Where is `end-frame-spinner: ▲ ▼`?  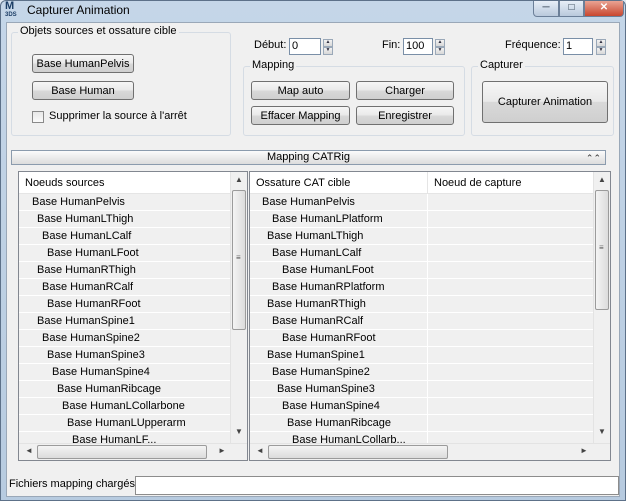
end-frame-spinner: ▲ ▼ is located at coordinates (440, 47).